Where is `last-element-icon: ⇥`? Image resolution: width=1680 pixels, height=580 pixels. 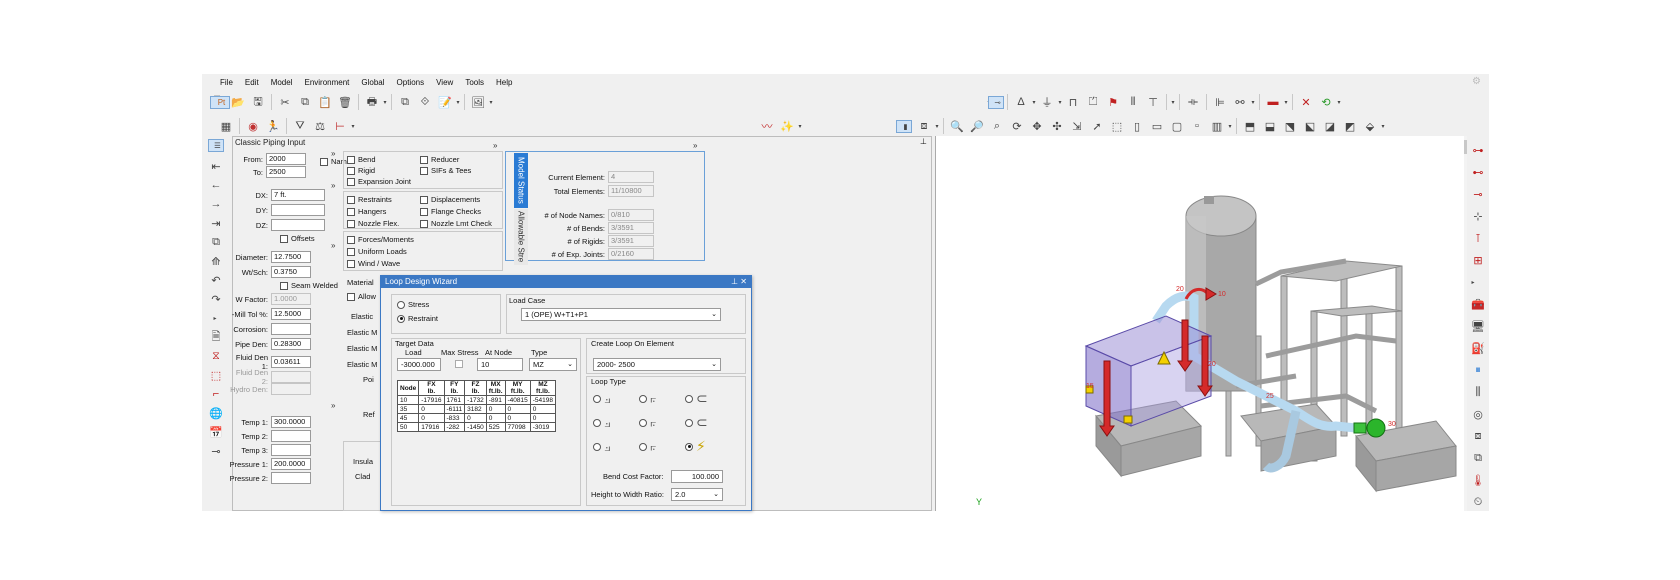 last-element-icon: ⇥ is located at coordinates (216, 223).